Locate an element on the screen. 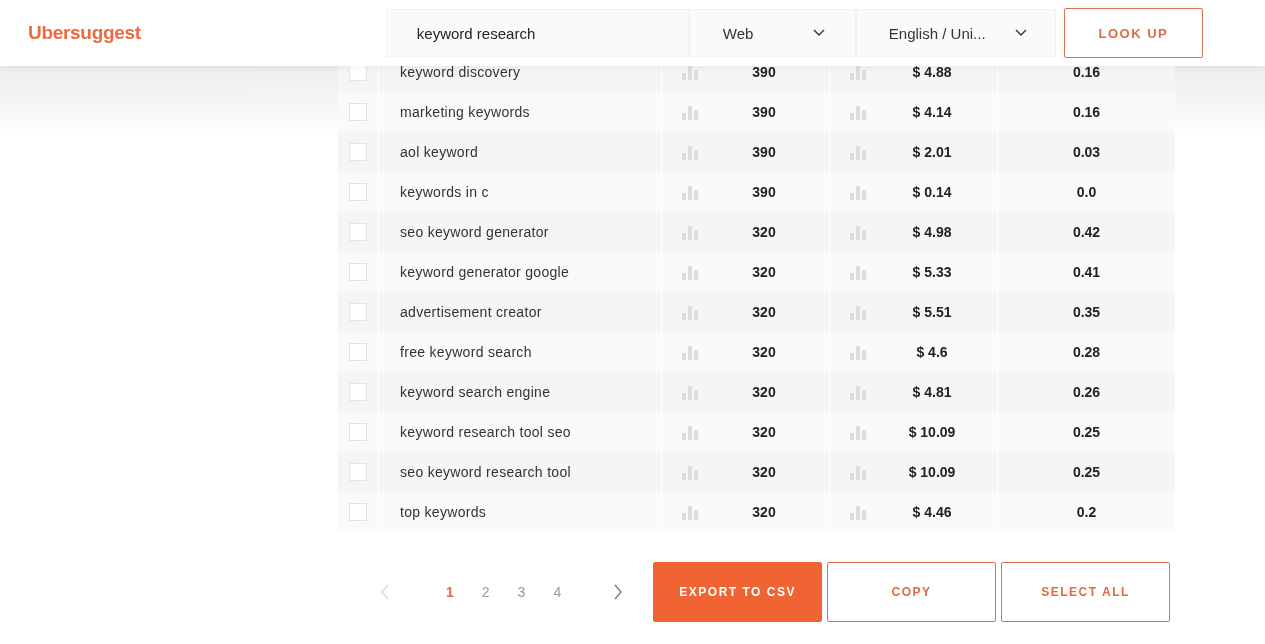  keyword-text: keyword generator google is located at coordinates (485, 272).